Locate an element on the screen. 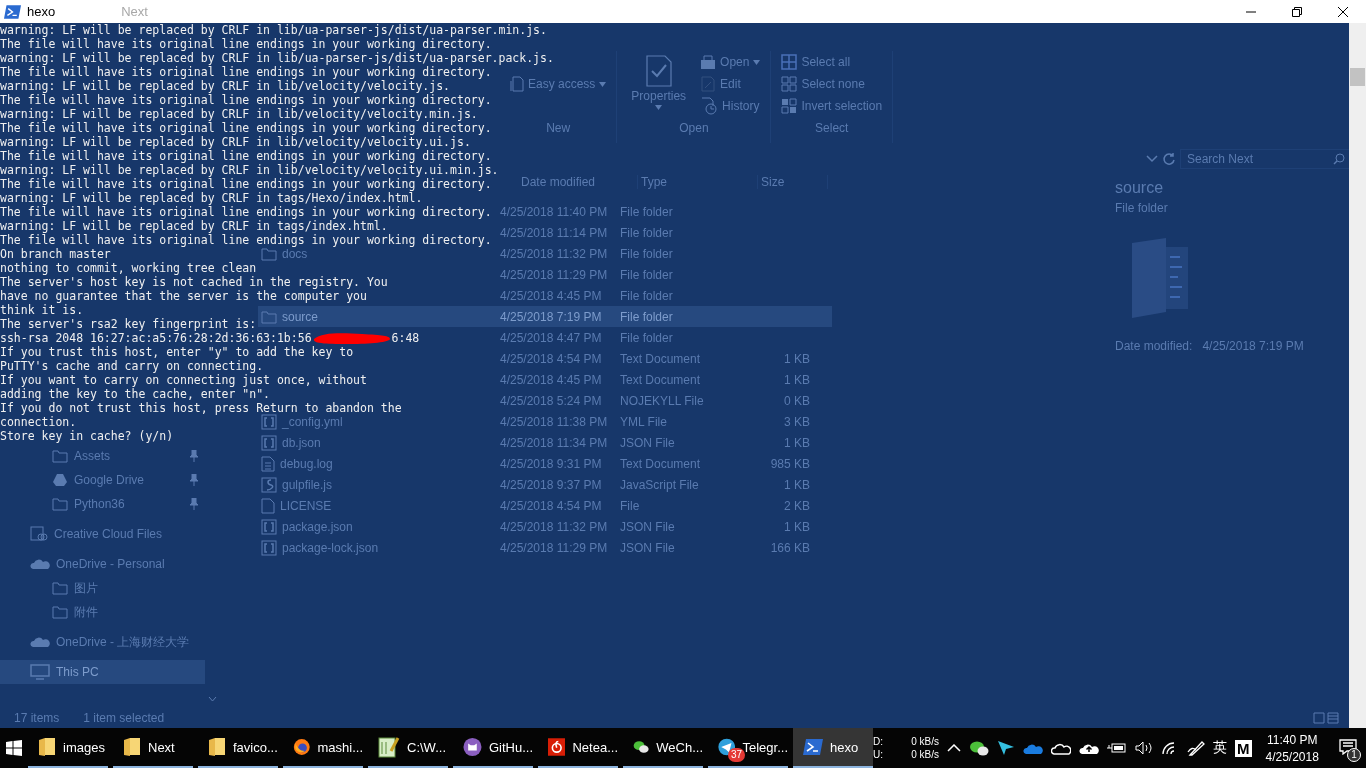 This screenshot has height=768, width=1366. terminal-line: PuTTY's cache and carry on connecting. is located at coordinates (132, 366).